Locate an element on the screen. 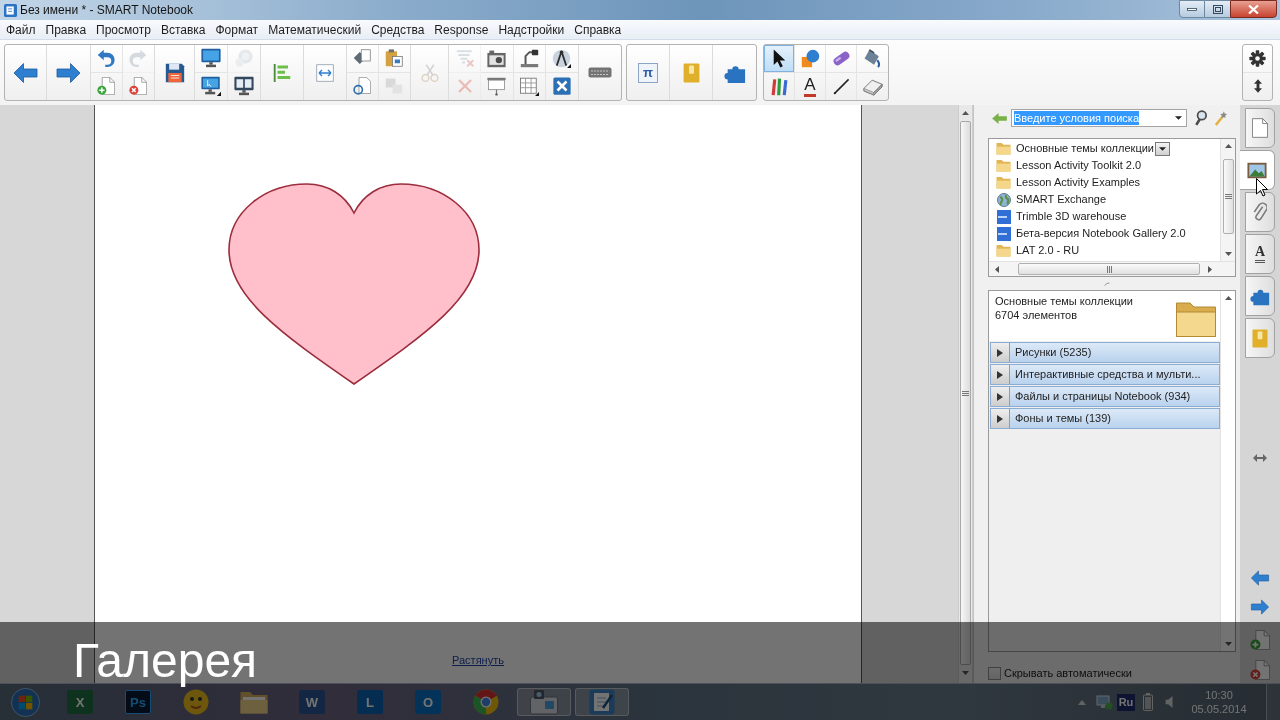  horizontal-scrollbar is located at coordinates (1112, 268).